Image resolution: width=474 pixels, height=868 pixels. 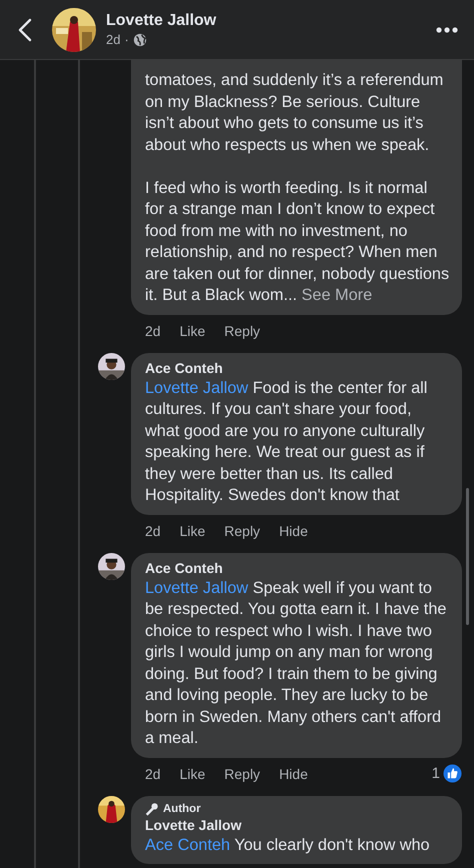 I want to click on commenter-name: Lovette Jallow, so click(x=297, y=825).